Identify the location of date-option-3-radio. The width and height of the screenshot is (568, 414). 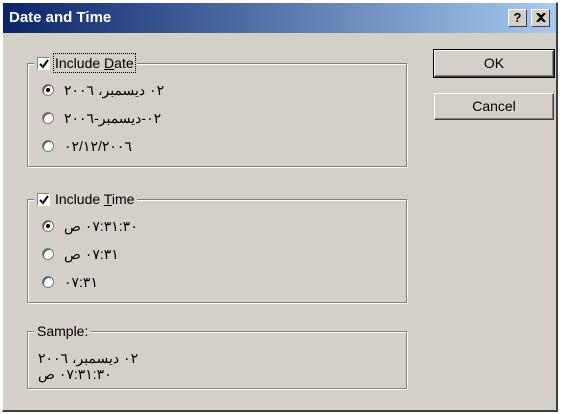
(48, 146).